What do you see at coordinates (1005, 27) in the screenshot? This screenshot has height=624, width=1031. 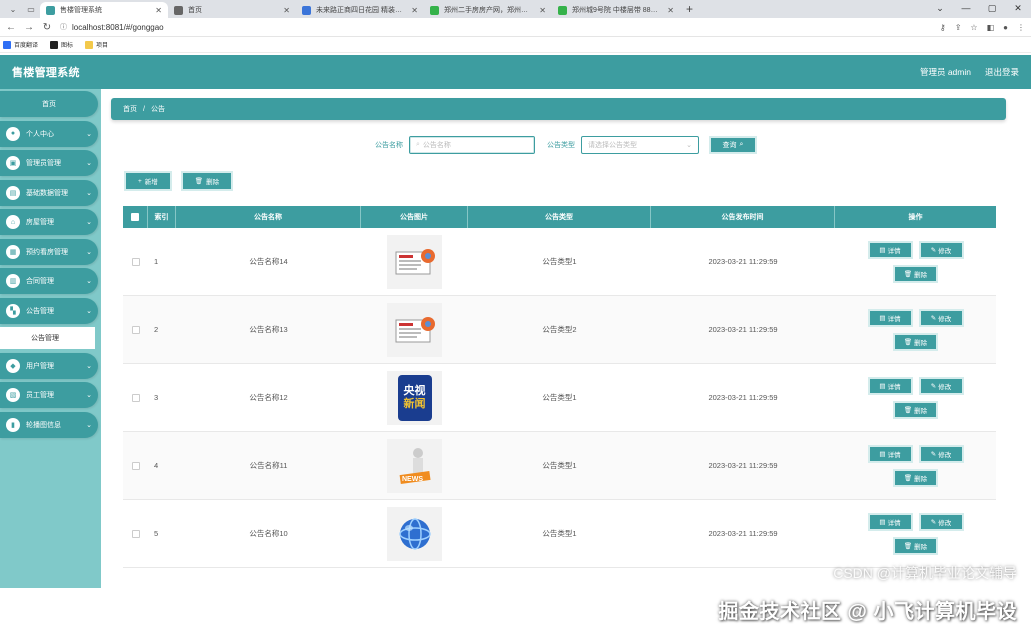 I see `profile-icon: ●` at bounding box center [1005, 27].